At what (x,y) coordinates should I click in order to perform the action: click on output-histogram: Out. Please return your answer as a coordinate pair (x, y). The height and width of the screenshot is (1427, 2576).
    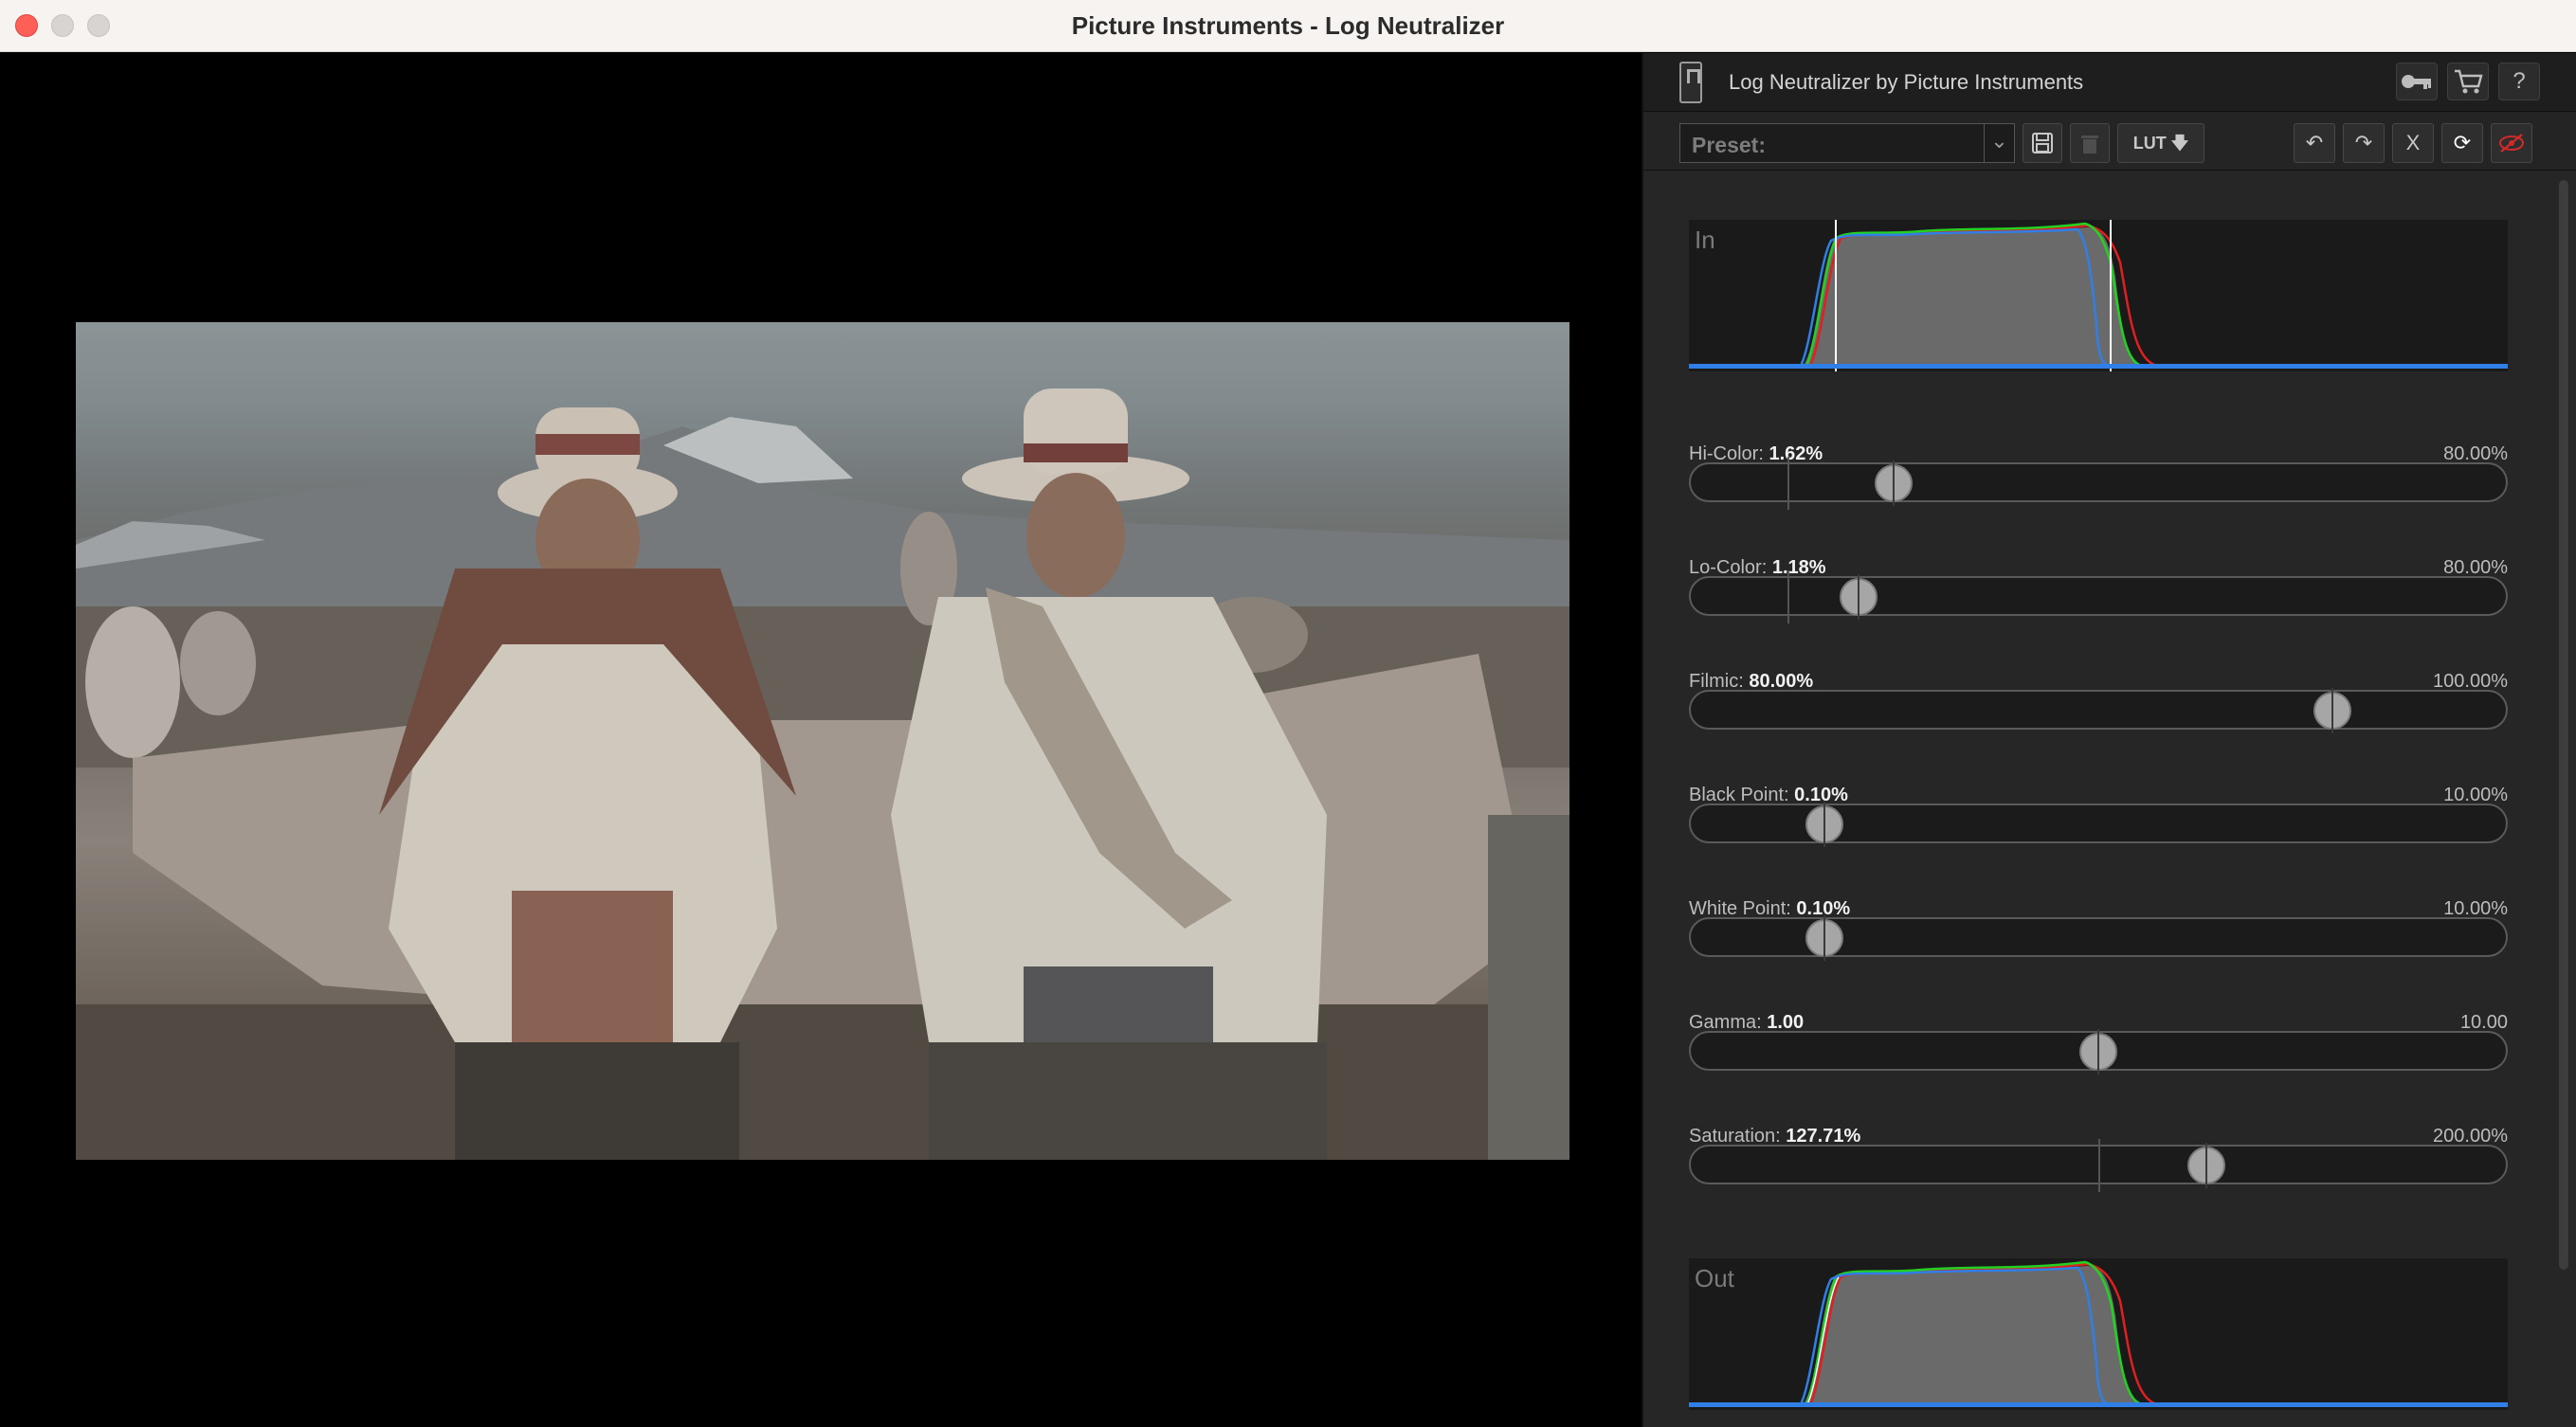
    Looking at the image, I should click on (2098, 1334).